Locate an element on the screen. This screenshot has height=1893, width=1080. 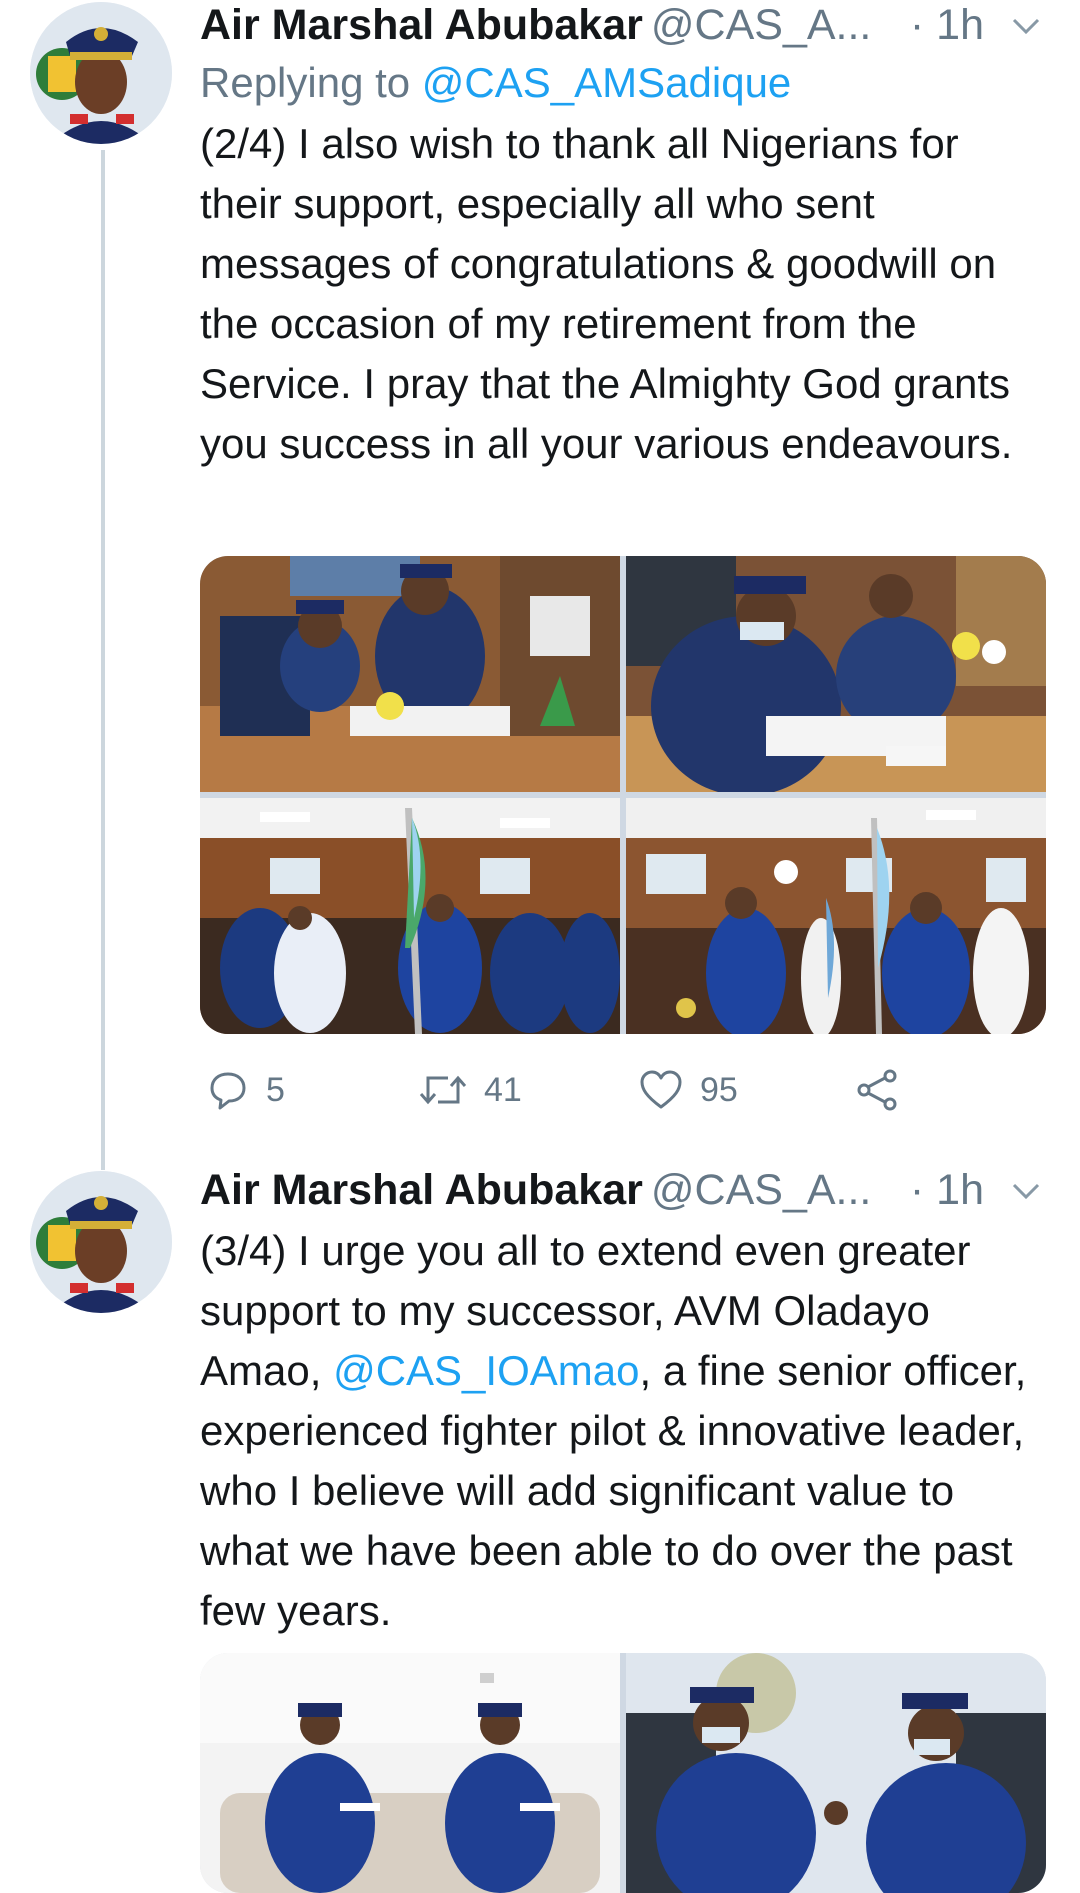
retweet-icon is located at coordinates (443, 1090).